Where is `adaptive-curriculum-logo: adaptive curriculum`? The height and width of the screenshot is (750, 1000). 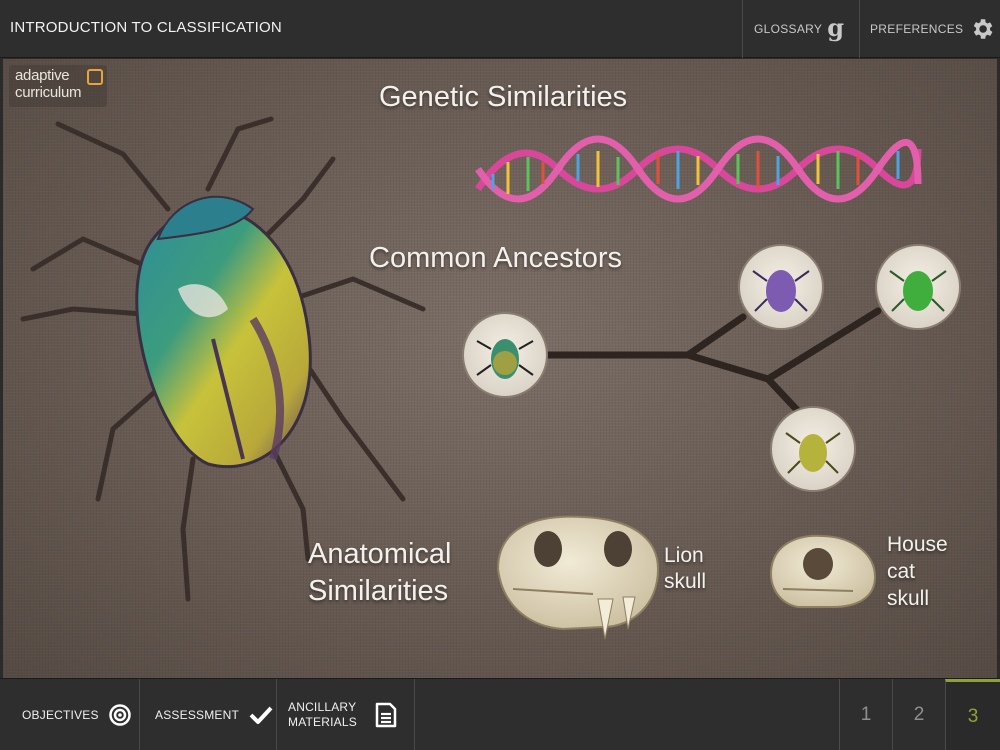
adaptive-curriculum-logo: adaptive curriculum is located at coordinates (58, 86).